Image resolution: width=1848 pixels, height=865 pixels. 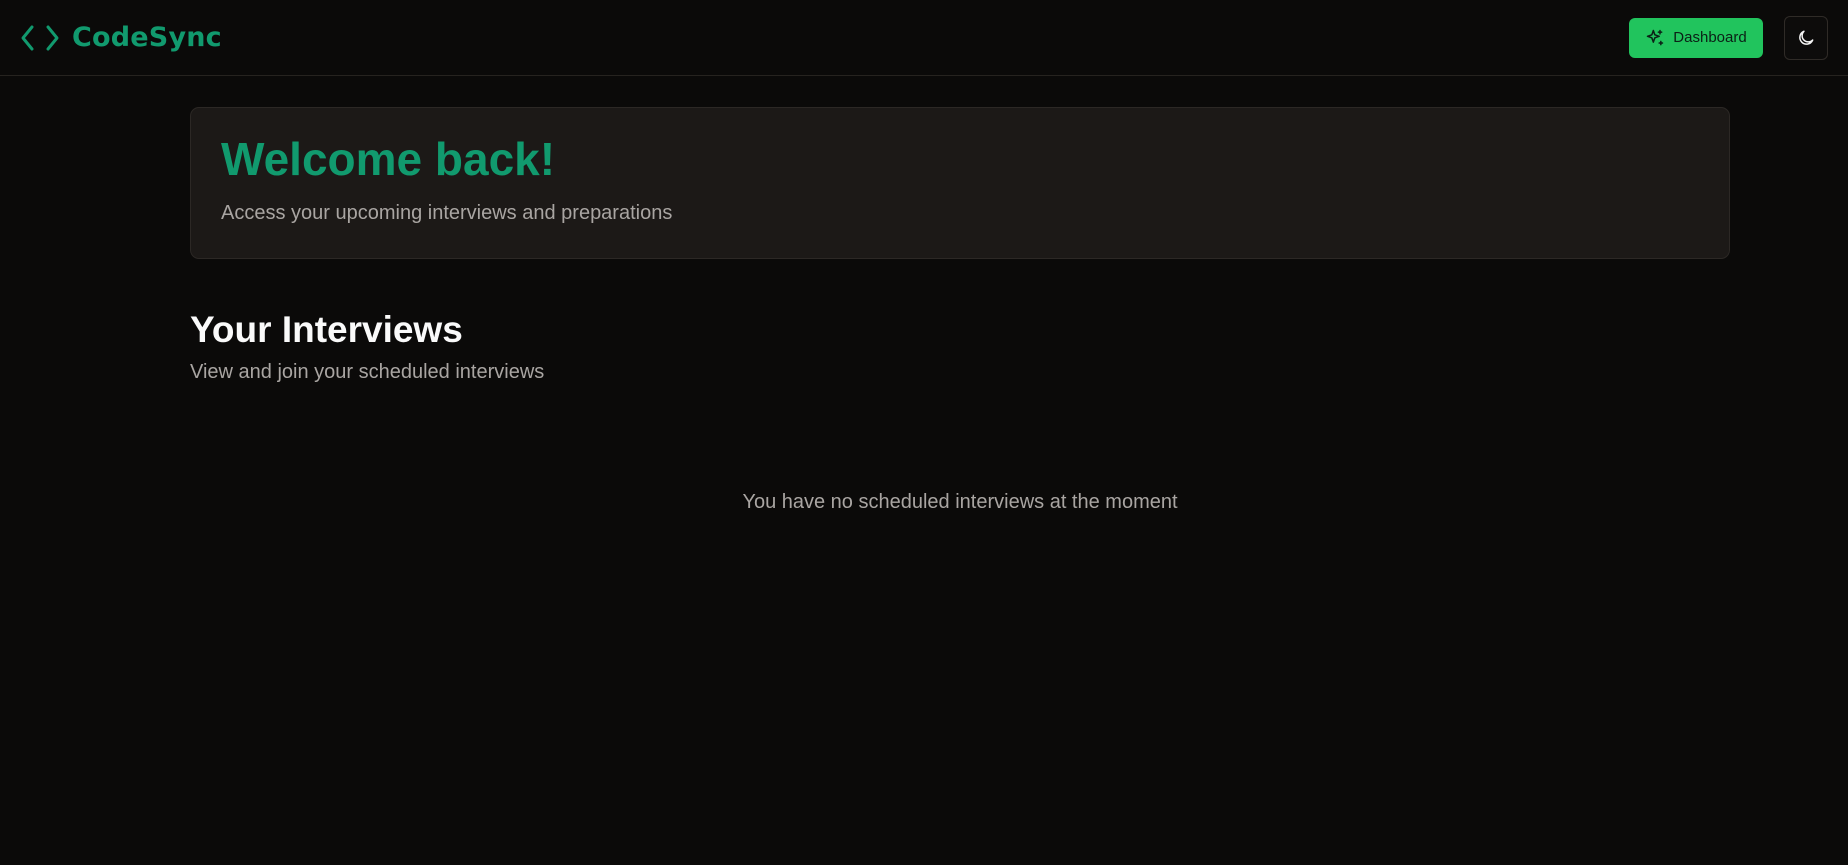 What do you see at coordinates (1710, 37) in the screenshot?
I see `dashboard-button-label: Dashboard` at bounding box center [1710, 37].